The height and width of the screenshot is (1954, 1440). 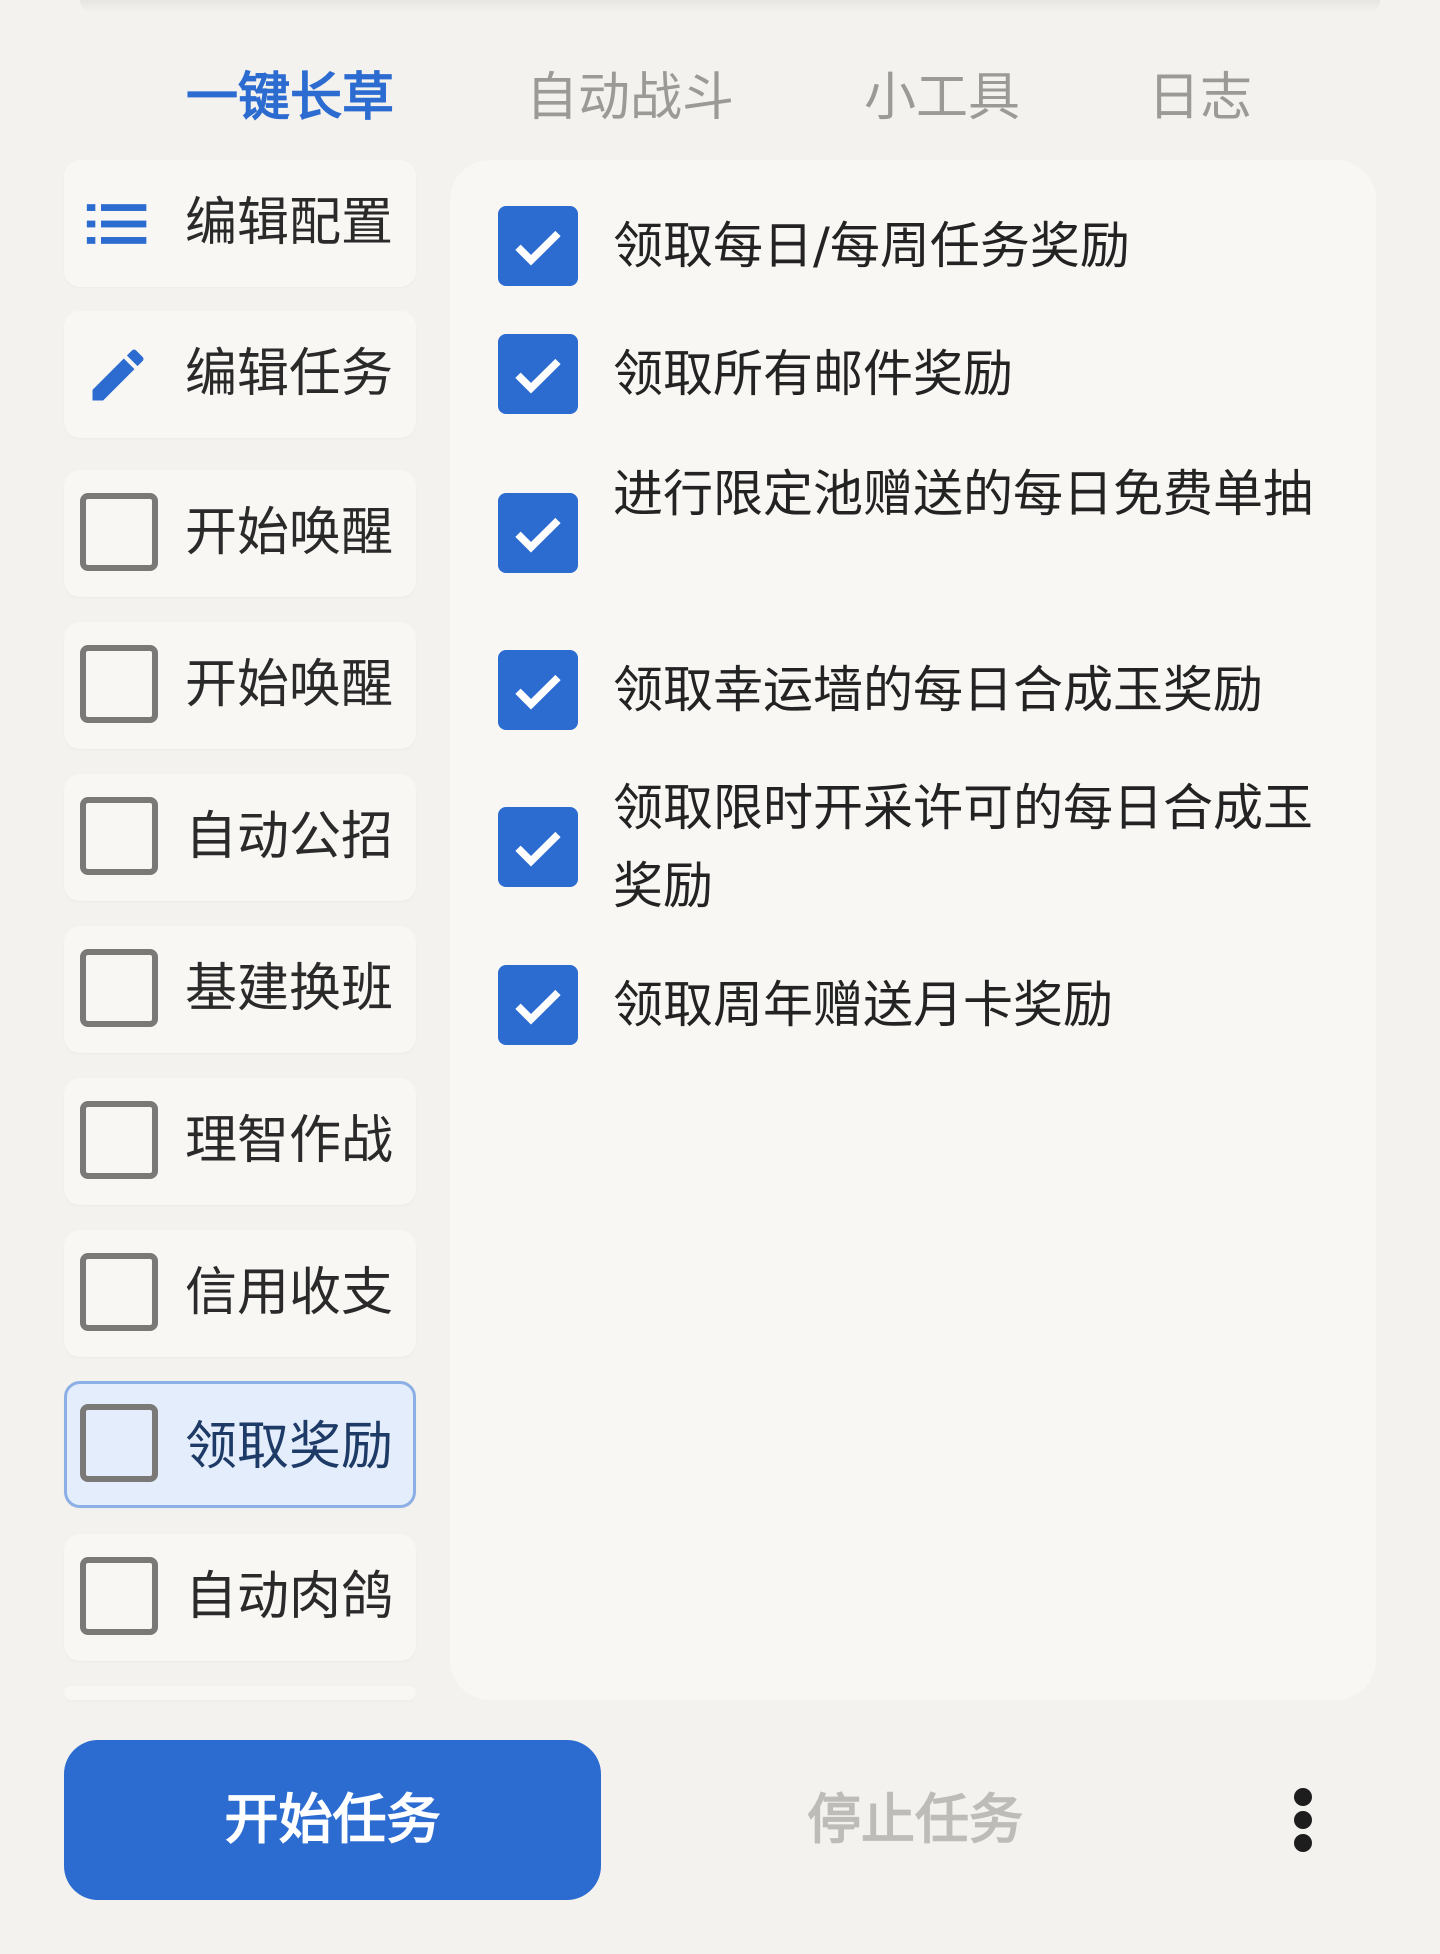 What do you see at coordinates (630, 98) in the screenshot?
I see `tab-auto-battle: 自动战斗` at bounding box center [630, 98].